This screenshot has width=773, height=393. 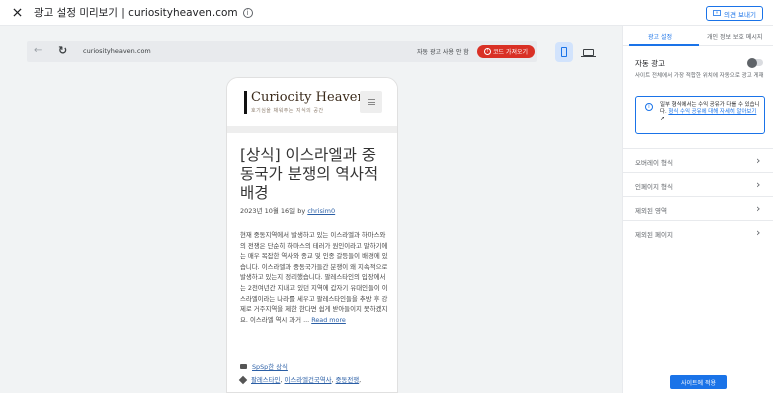 I want to click on logo-bar, so click(x=245, y=102).